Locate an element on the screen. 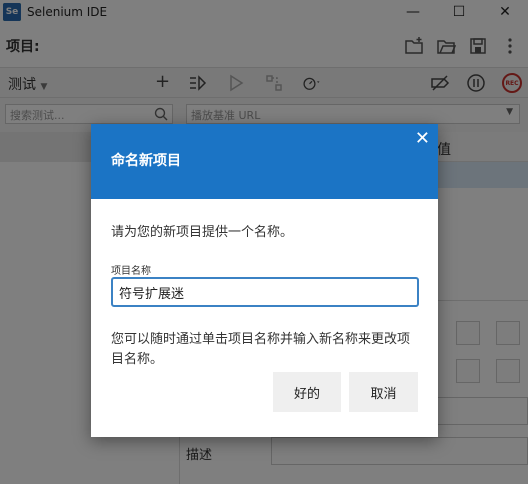  ok-button: 好的 is located at coordinates (307, 392).